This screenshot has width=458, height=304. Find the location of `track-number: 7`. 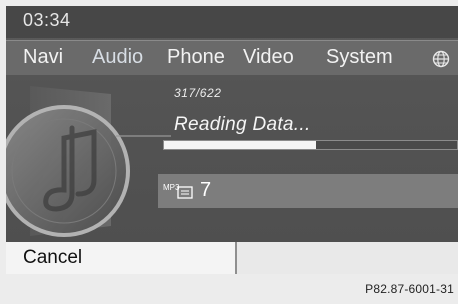

track-number: 7 is located at coordinates (206, 190).